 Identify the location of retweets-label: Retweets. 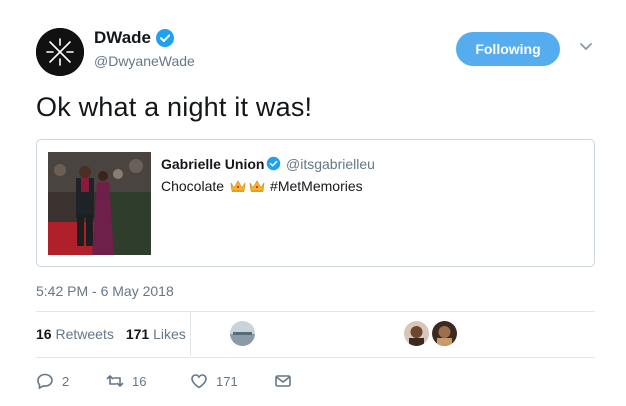
(84, 334).